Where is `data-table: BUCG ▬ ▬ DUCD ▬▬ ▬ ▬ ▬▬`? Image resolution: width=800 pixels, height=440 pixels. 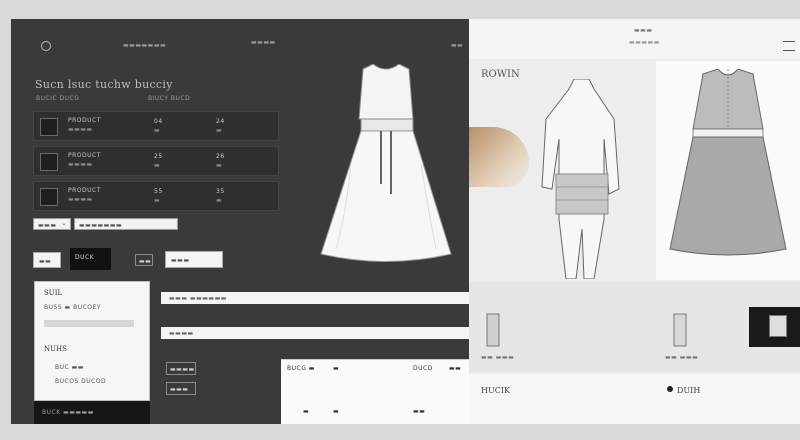
data-table: BUCG ▬ ▬ DUCD ▬▬ ▬ ▬ ▬▬ is located at coordinates (375, 391).